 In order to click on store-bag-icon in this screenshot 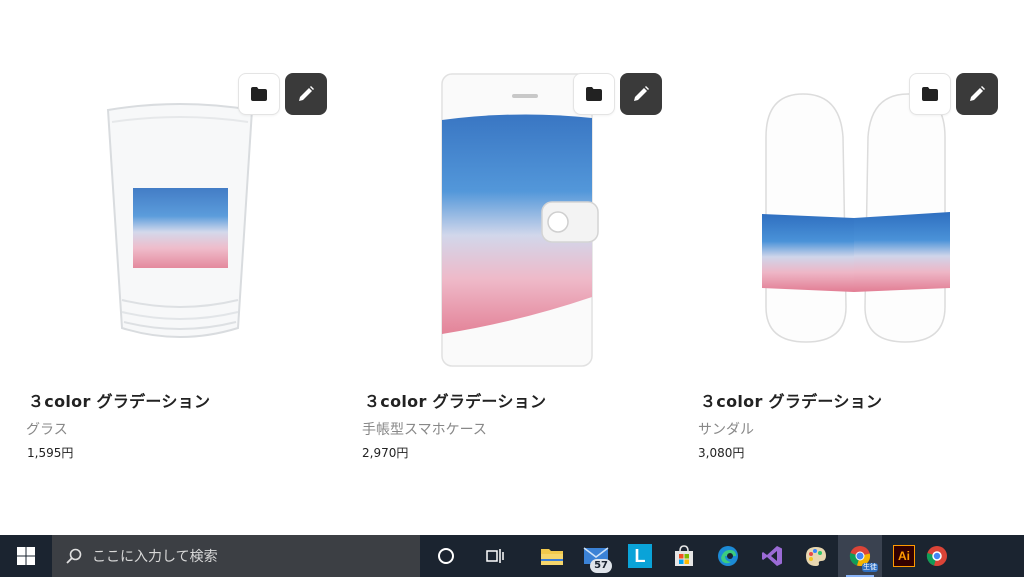, I will do `click(684, 555)`.